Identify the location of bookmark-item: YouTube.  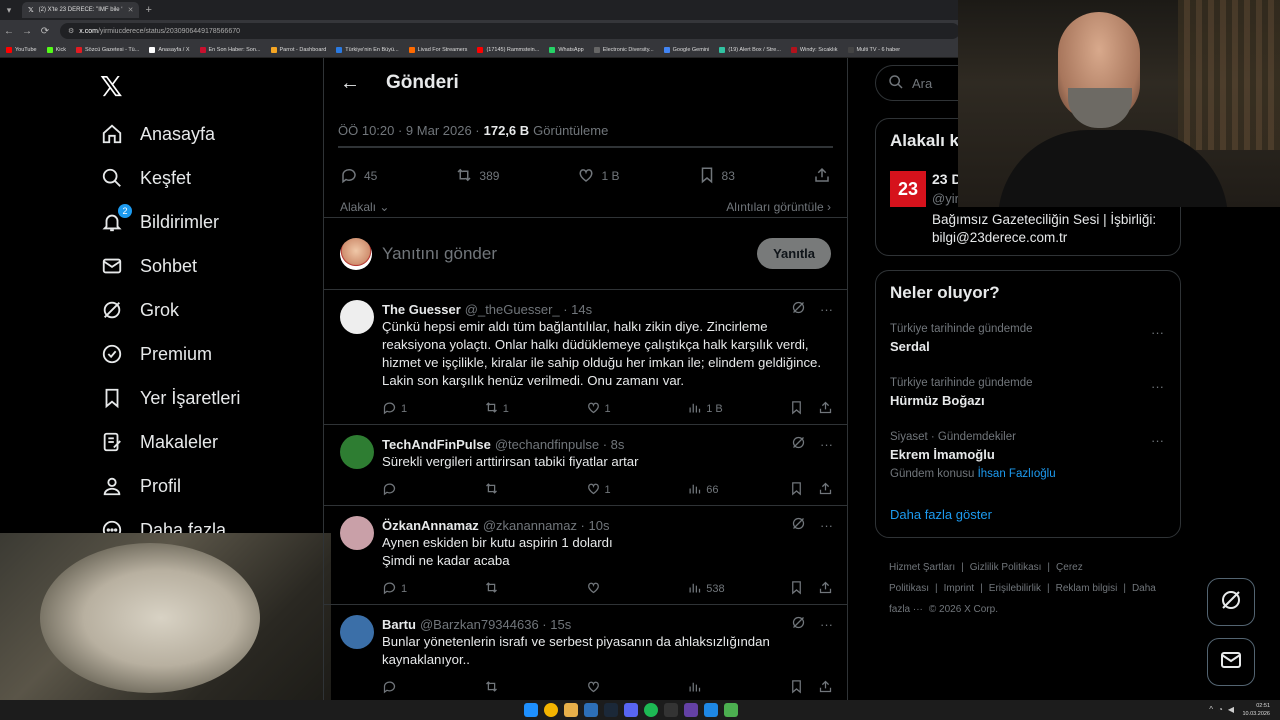
(21, 49).